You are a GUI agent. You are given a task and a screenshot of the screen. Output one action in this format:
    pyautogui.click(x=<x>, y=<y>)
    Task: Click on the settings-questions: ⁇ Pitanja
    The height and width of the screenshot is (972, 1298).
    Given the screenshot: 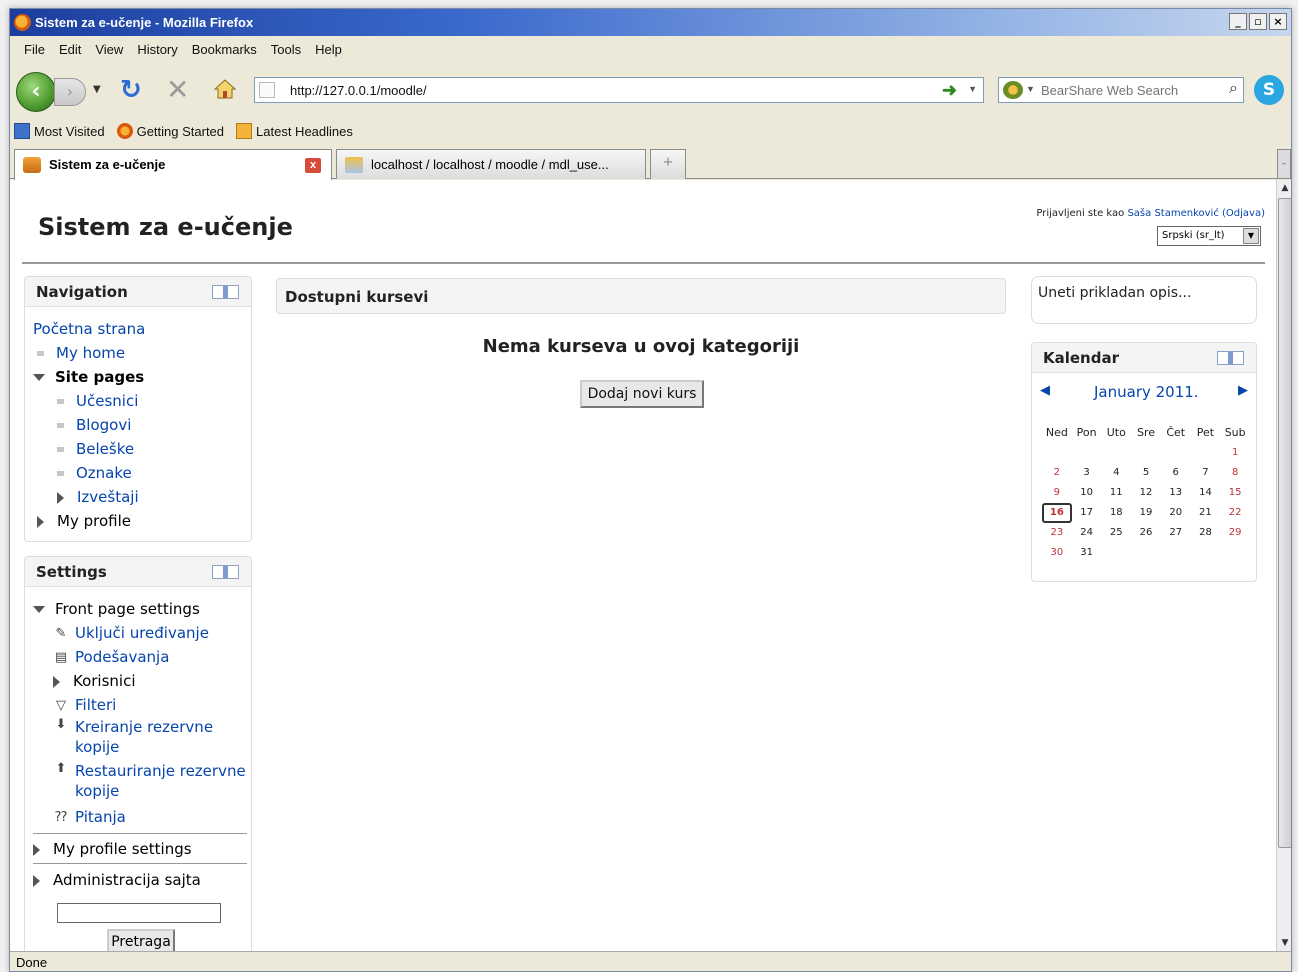 What is the action you would take?
    pyautogui.click(x=140, y=817)
    